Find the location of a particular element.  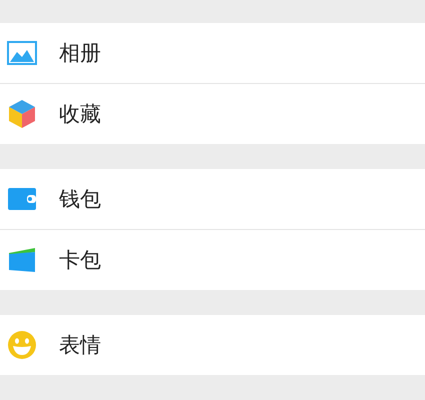

cube-icon is located at coordinates (22, 114).